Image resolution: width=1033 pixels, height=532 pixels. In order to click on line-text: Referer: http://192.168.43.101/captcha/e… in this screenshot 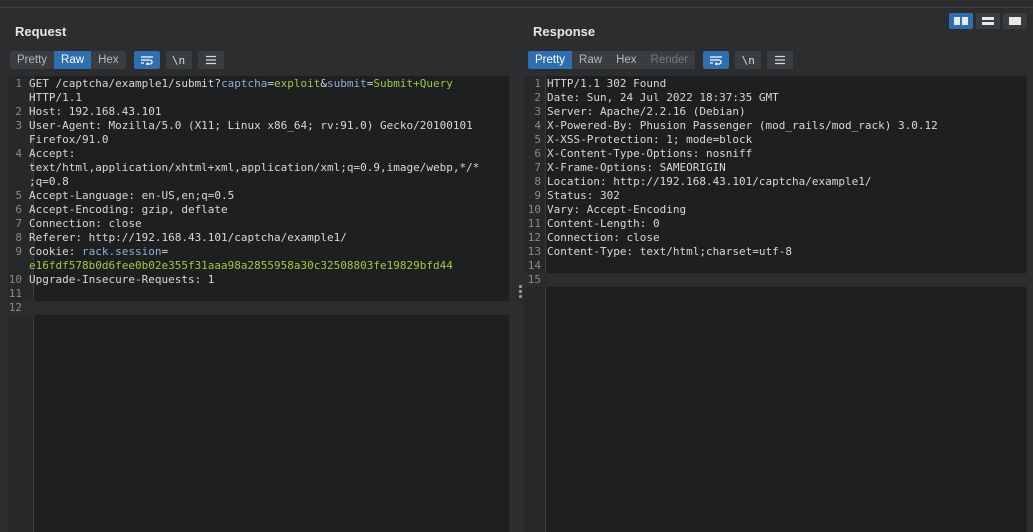, I will do `click(188, 238)`.